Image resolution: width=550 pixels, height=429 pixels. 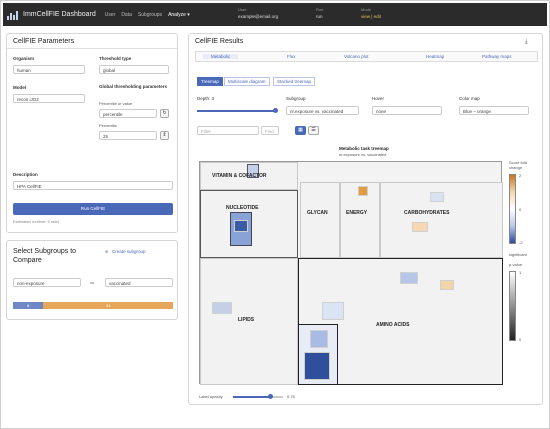 I want to click on group-label-amino-acids: AMINO ACIDS, so click(x=393, y=325).